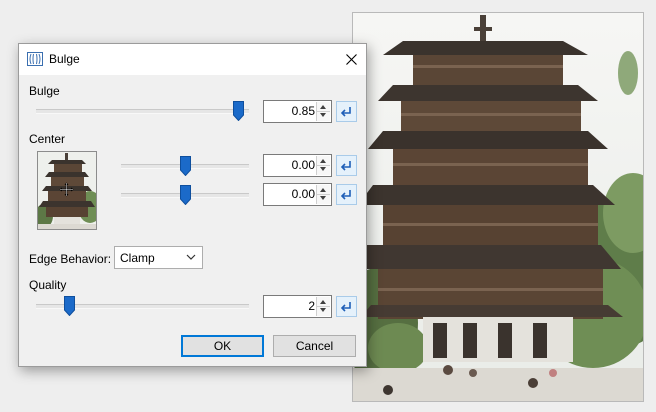  I want to click on center-x-spinner, so click(323, 165).